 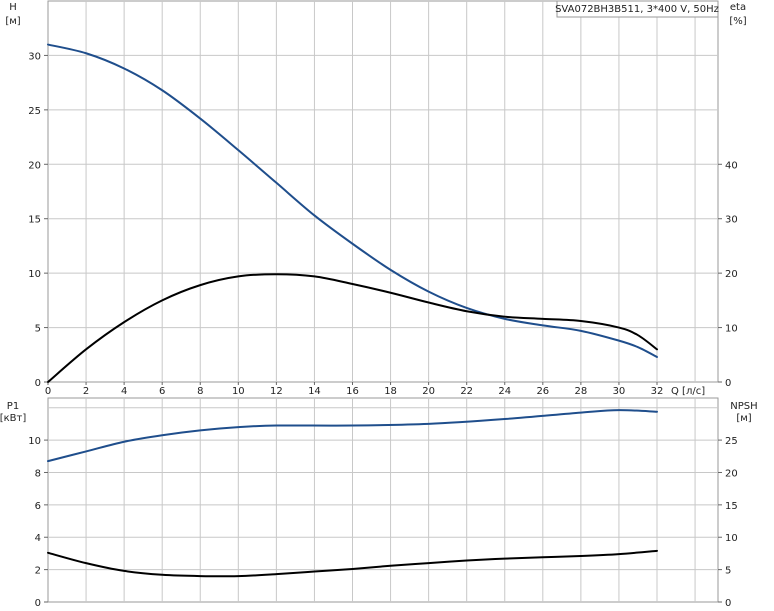 I want to click on x-tick-label: 20, so click(x=428, y=391).